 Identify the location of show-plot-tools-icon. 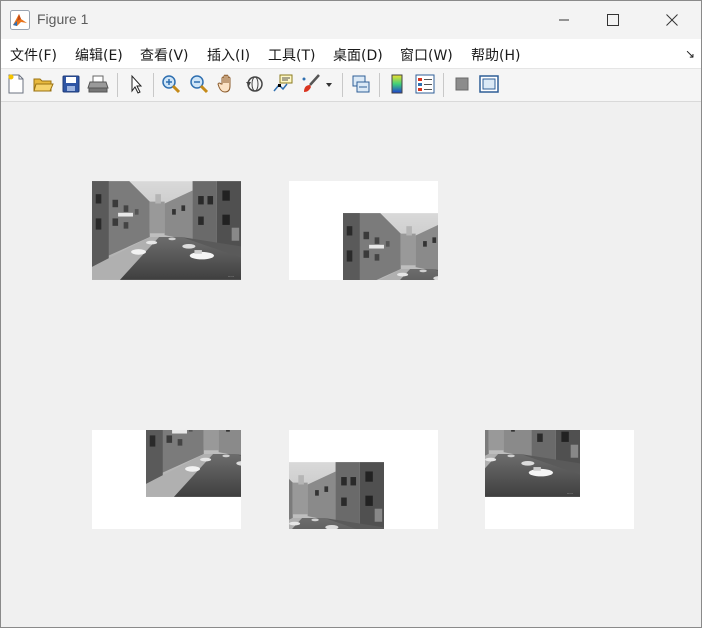
(489, 84).